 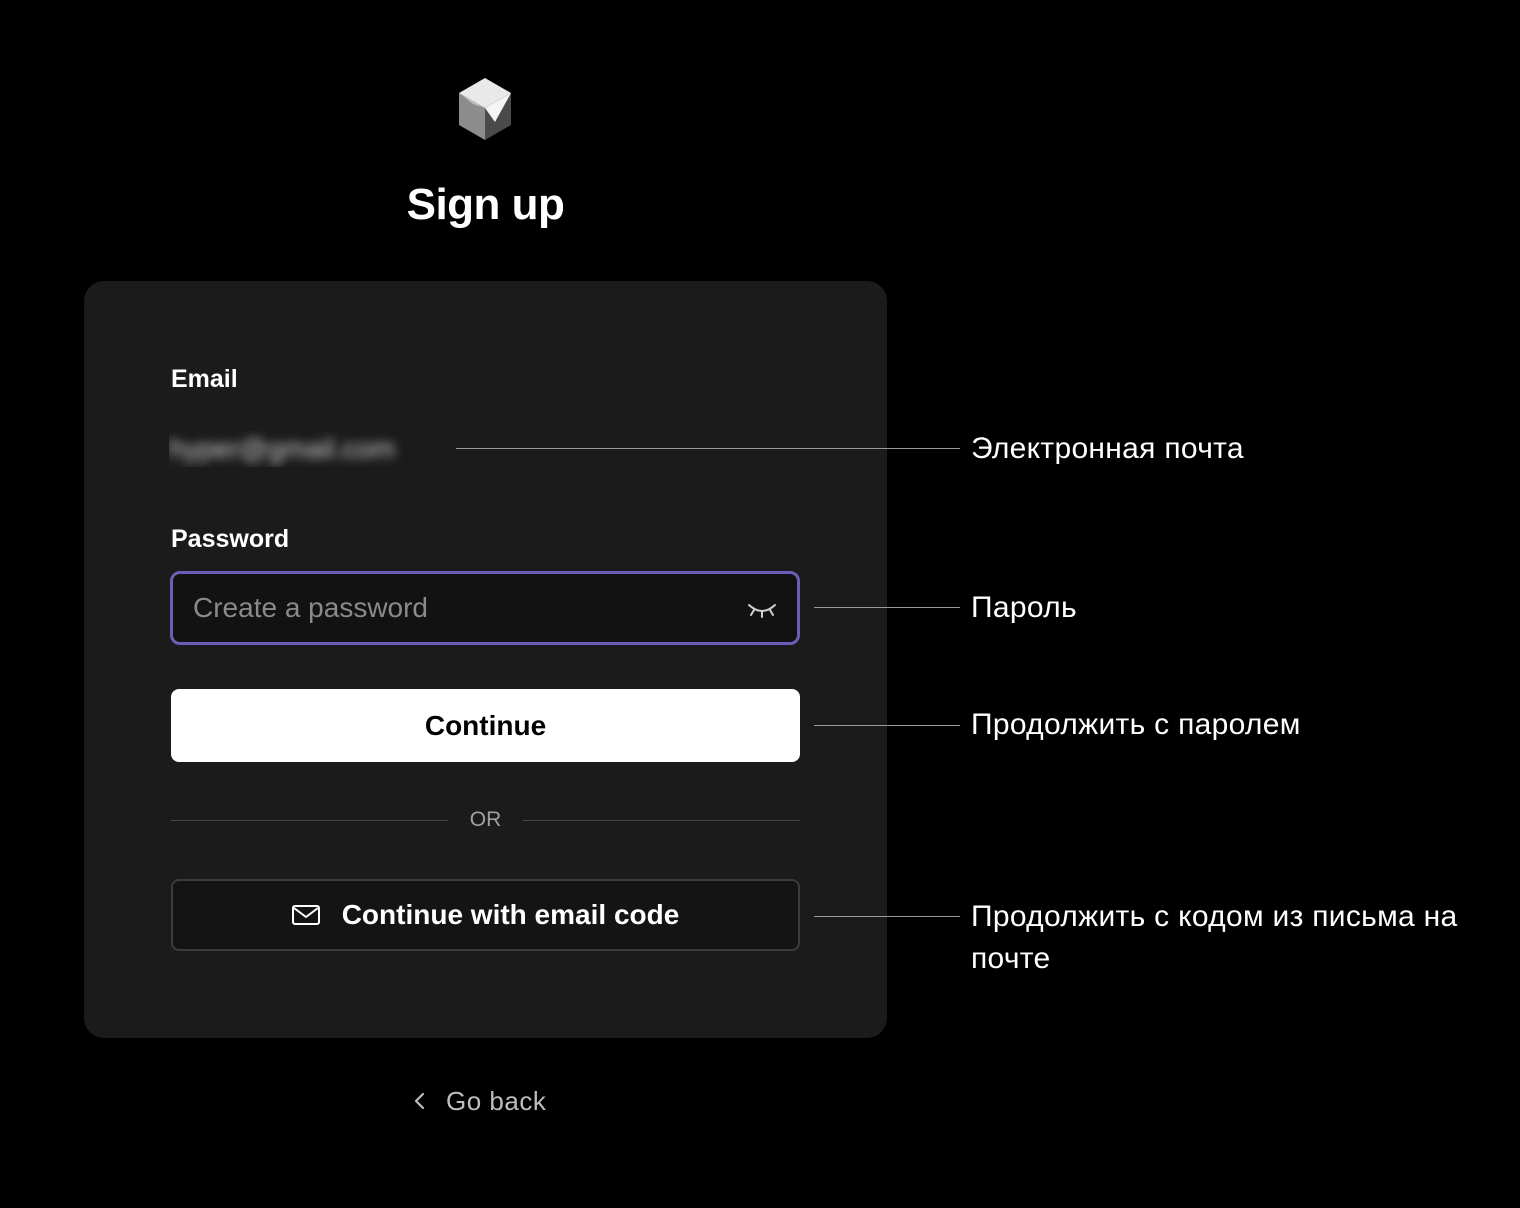 I want to click on continue-button: Continue, so click(x=485, y=725).